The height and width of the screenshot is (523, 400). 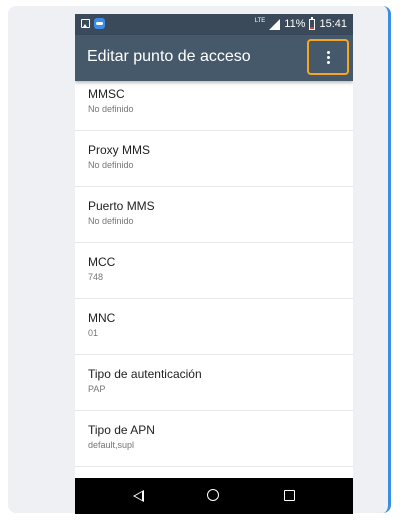 I want to click on setting-title: MNC, so click(x=102, y=318).